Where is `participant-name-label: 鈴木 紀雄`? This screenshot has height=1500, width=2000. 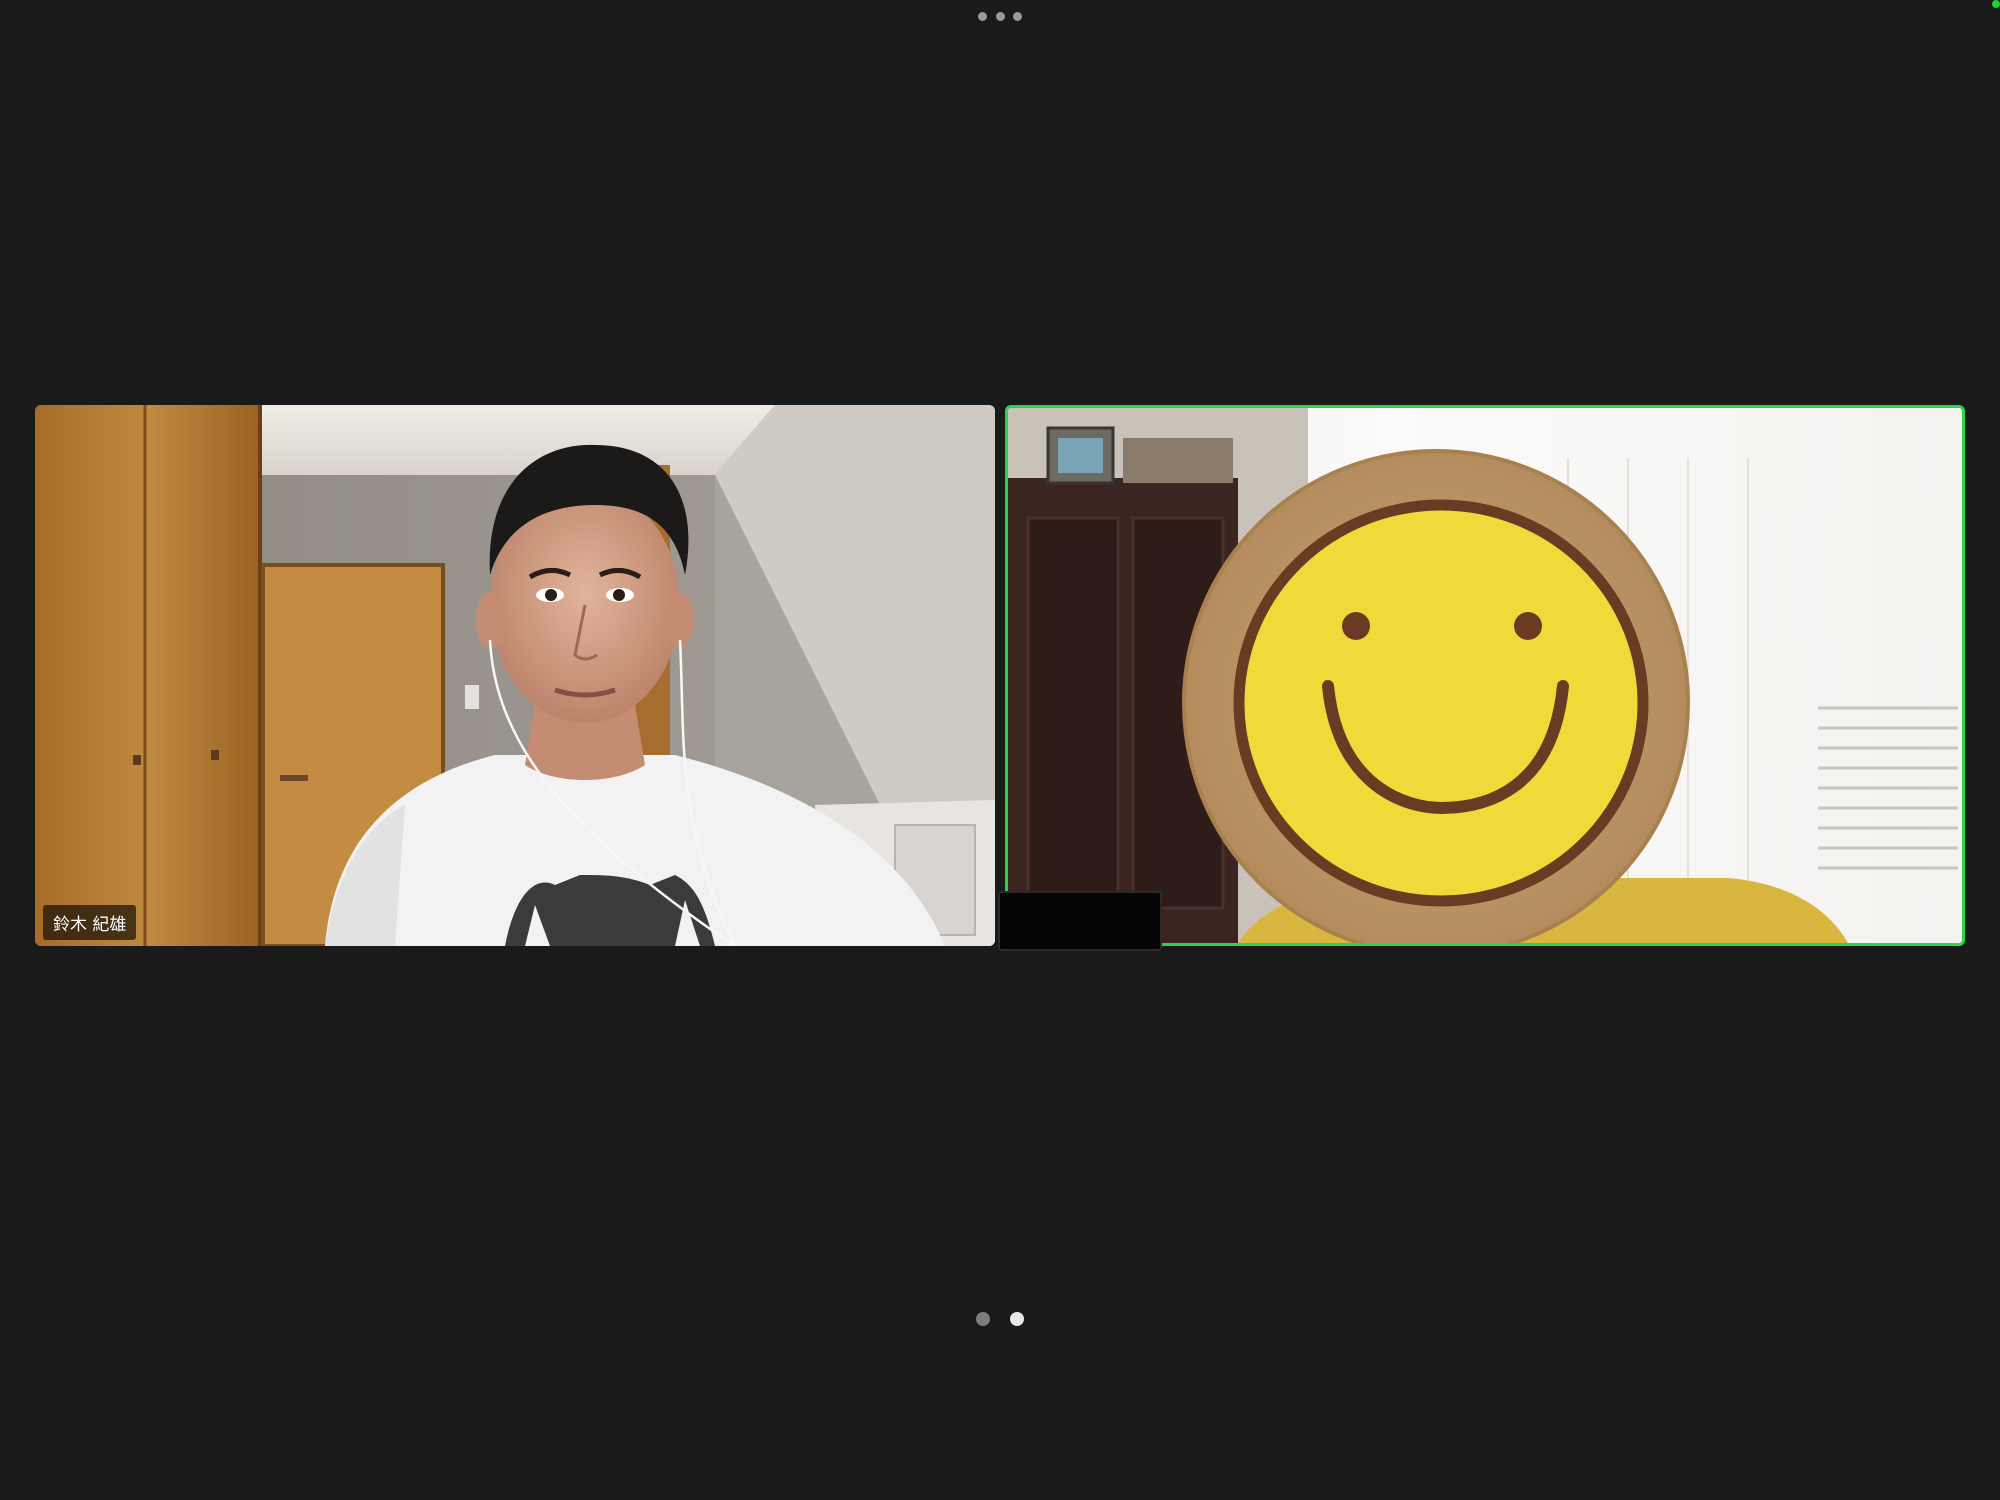
participant-name-label: 鈴木 紀雄 is located at coordinates (90, 922).